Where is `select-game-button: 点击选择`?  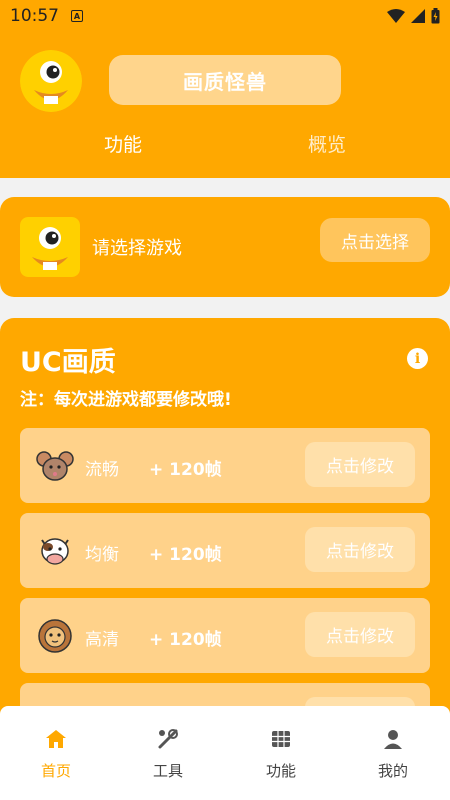
select-game-button: 点击选择 is located at coordinates (375, 240).